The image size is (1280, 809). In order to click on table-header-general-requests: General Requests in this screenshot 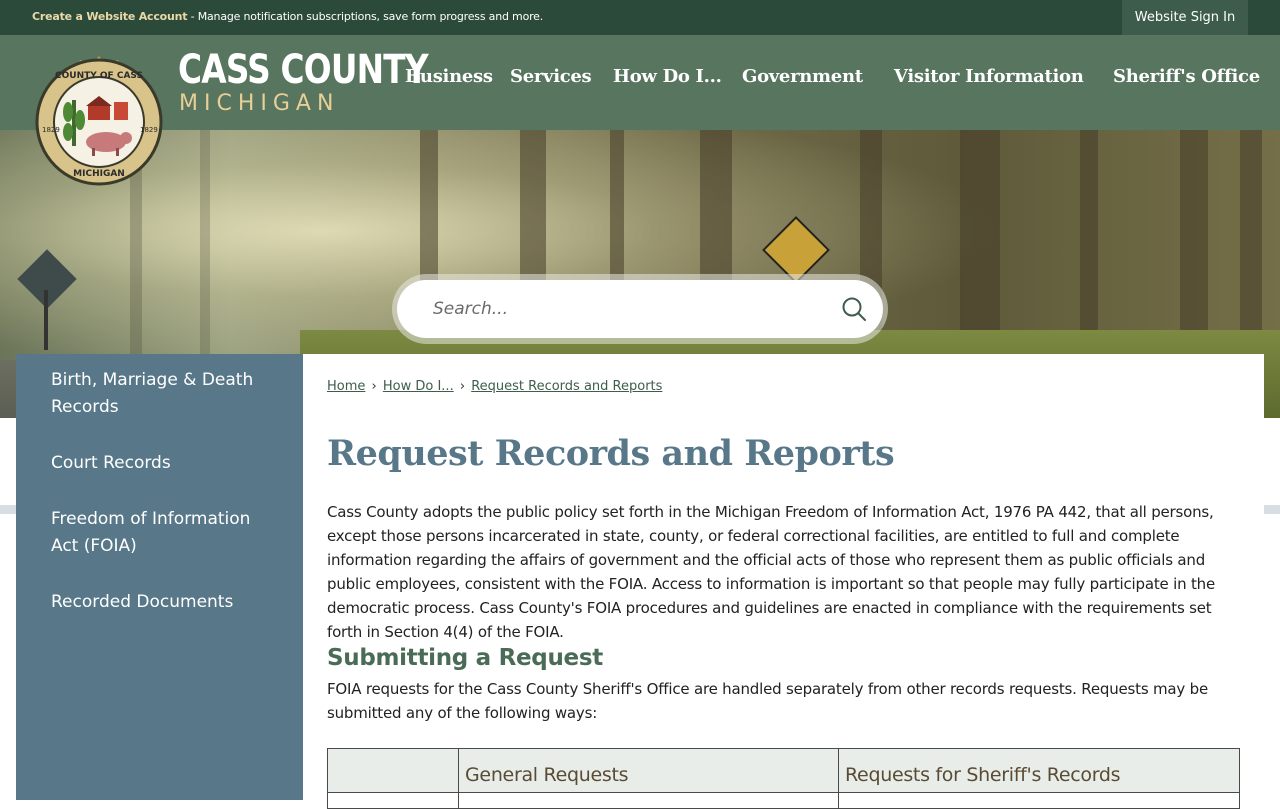, I will do `click(648, 770)`.